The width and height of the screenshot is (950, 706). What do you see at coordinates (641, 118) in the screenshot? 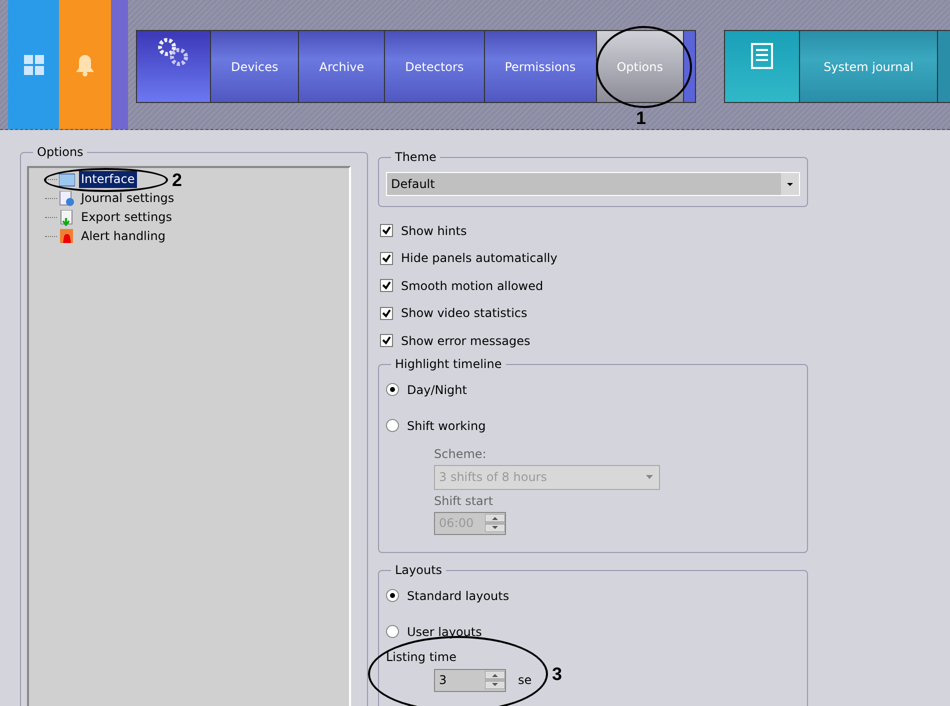
I see `callout-number: 1` at bounding box center [641, 118].